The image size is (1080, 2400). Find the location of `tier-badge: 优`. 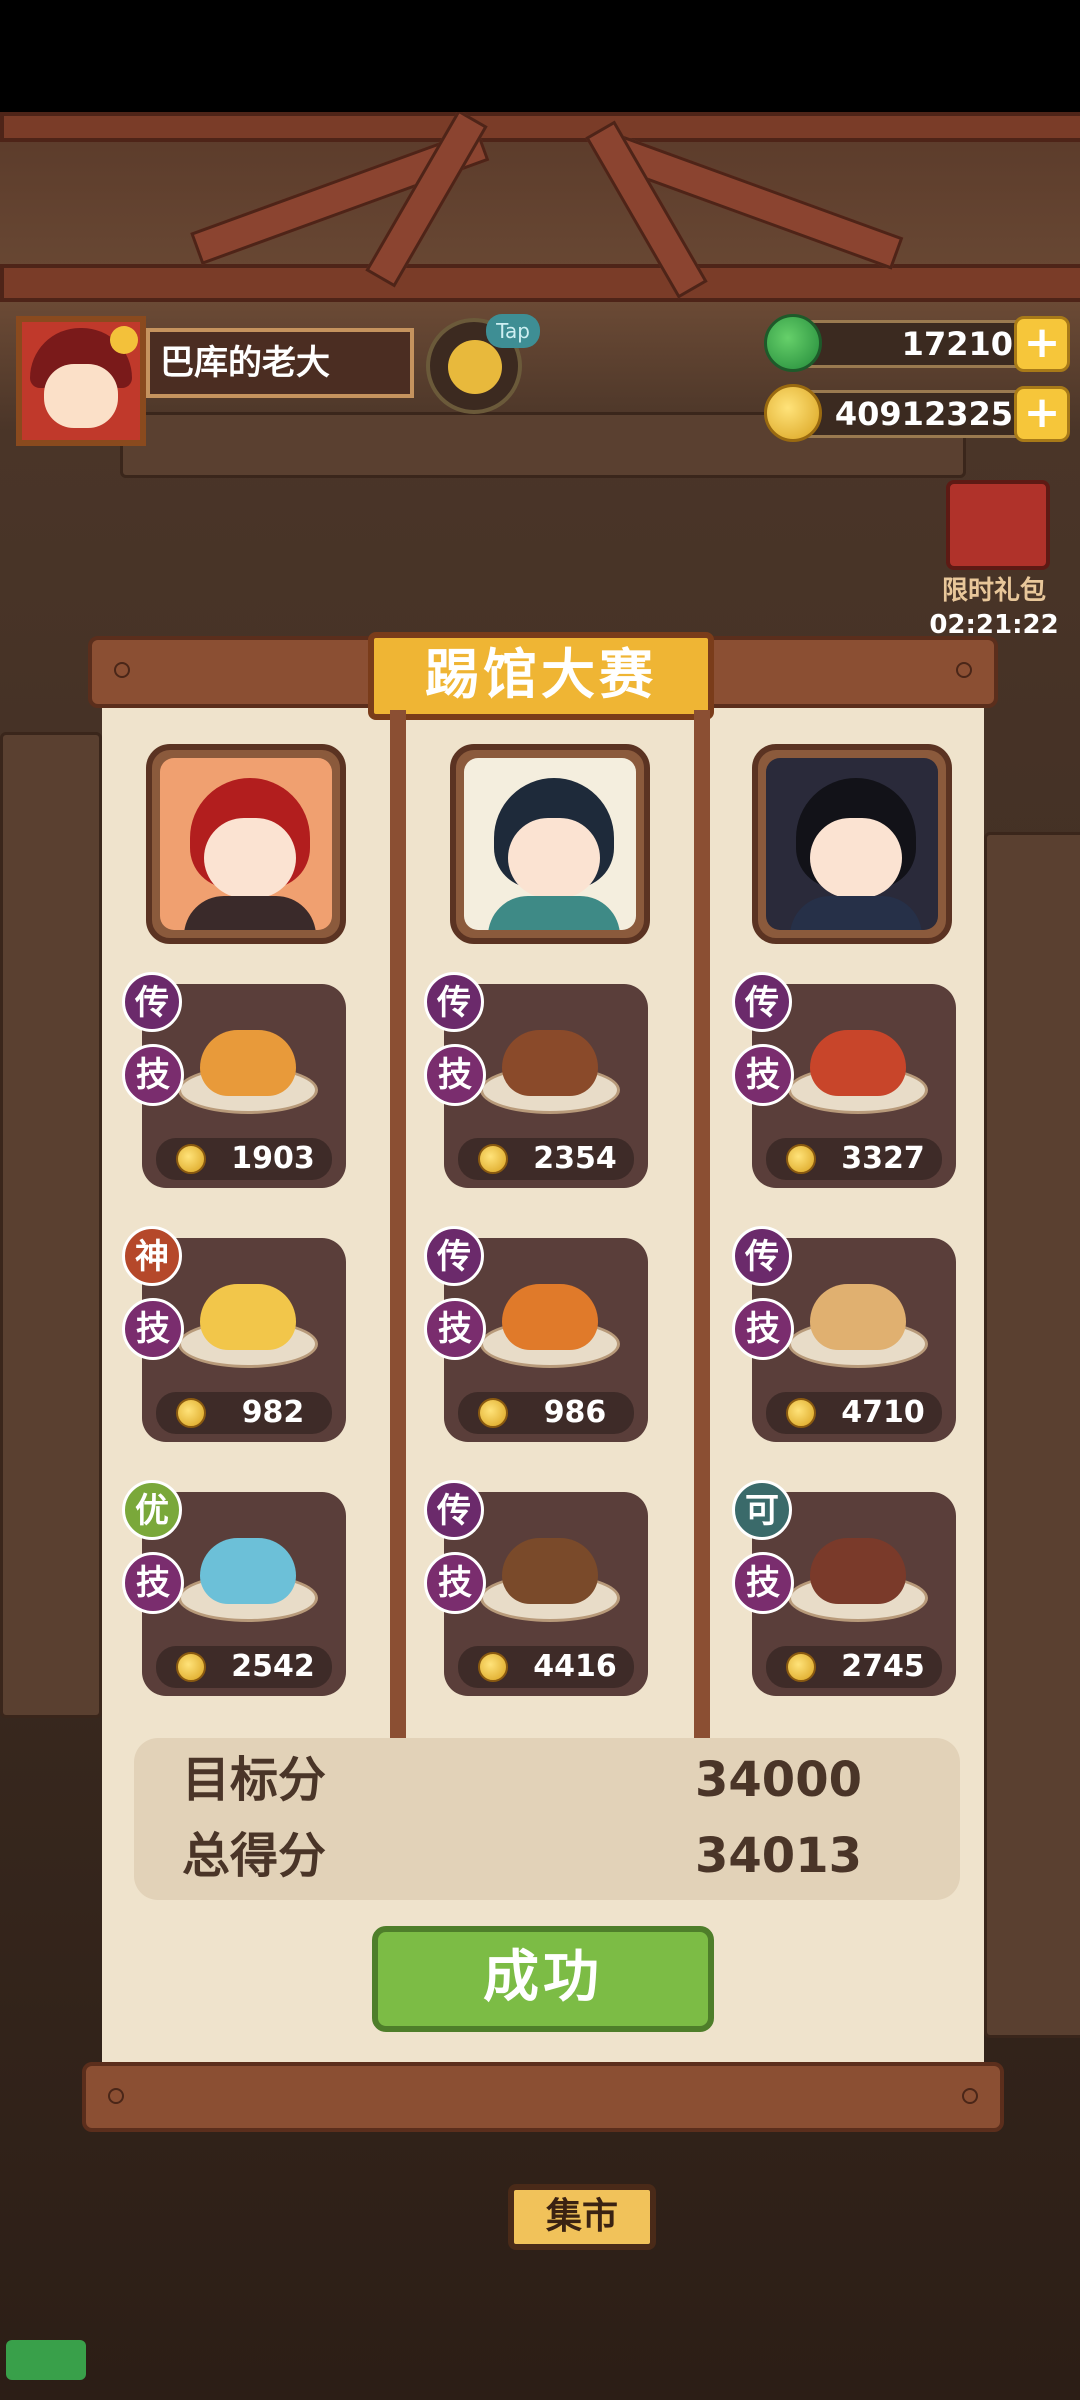

tier-badge: 优 is located at coordinates (152, 1510).